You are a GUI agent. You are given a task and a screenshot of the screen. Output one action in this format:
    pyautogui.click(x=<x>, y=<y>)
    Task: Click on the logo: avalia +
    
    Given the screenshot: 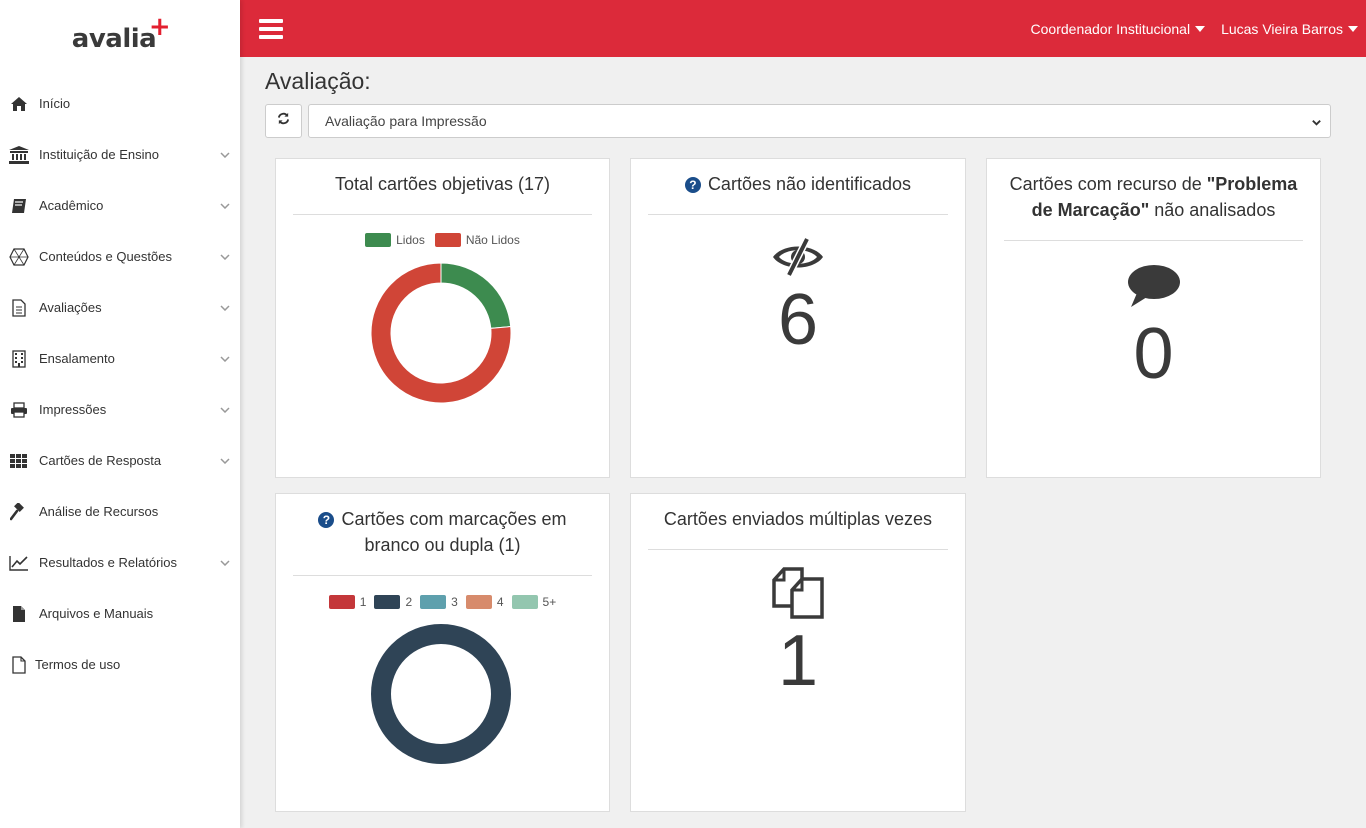 What is the action you would take?
    pyautogui.click(x=120, y=39)
    